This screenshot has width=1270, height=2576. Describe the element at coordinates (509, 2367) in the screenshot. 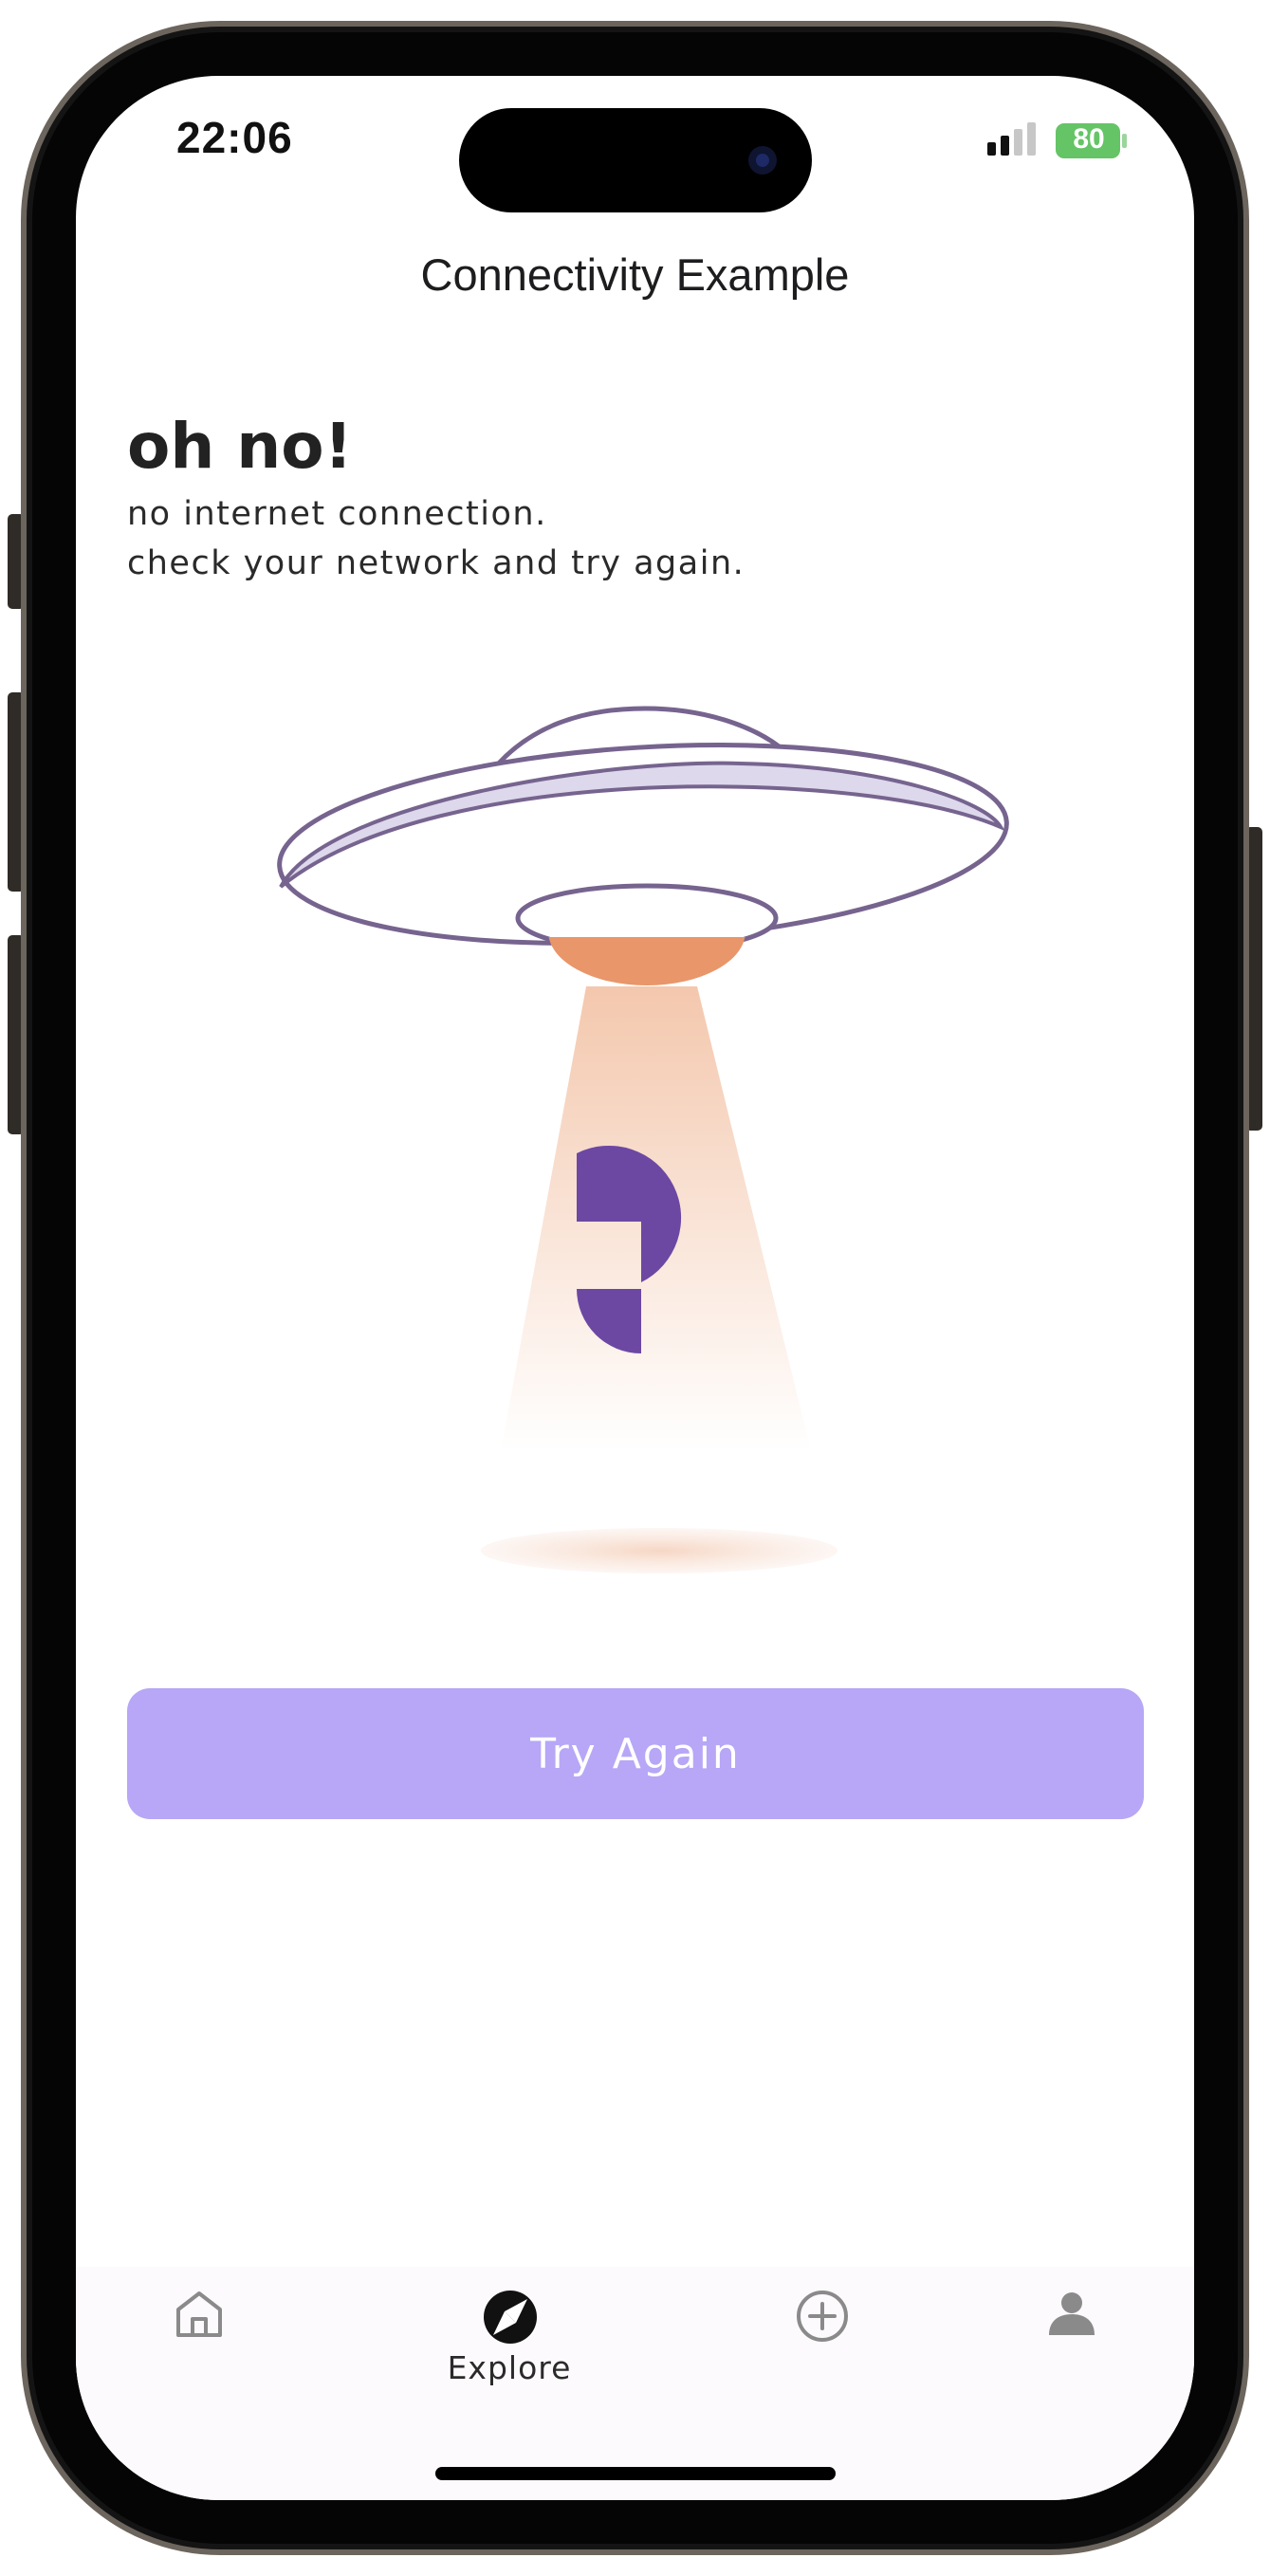

I see `tab-explore-label: Explore` at that location.